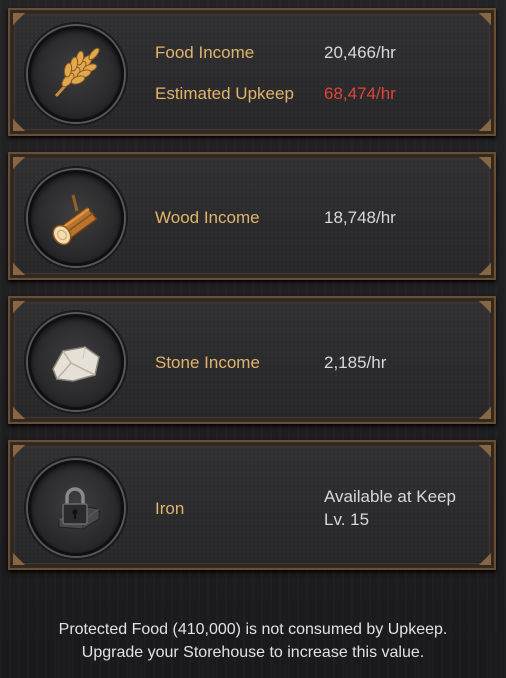  What do you see at coordinates (207, 362) in the screenshot?
I see `stone-income-label: Stone Income` at bounding box center [207, 362].